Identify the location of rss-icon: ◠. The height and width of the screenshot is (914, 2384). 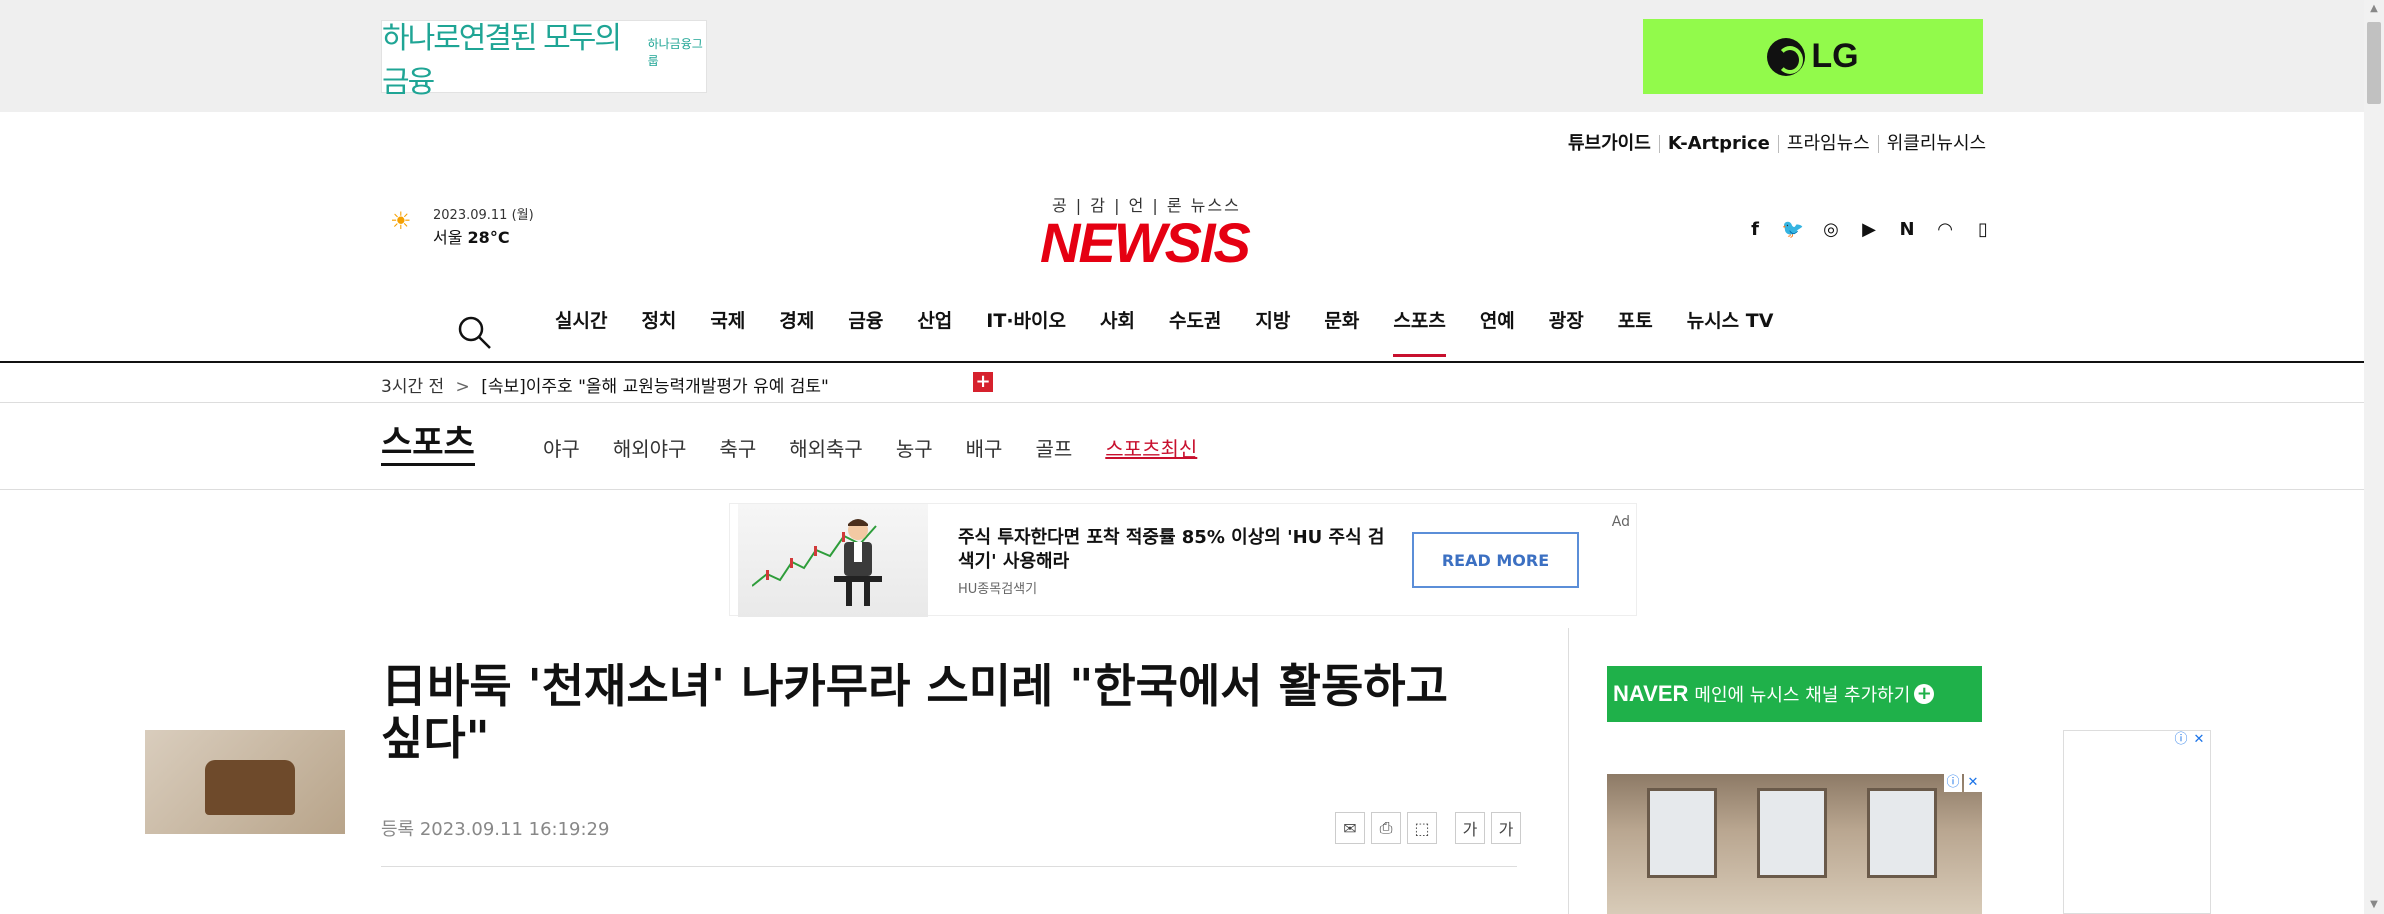
(1945, 229).